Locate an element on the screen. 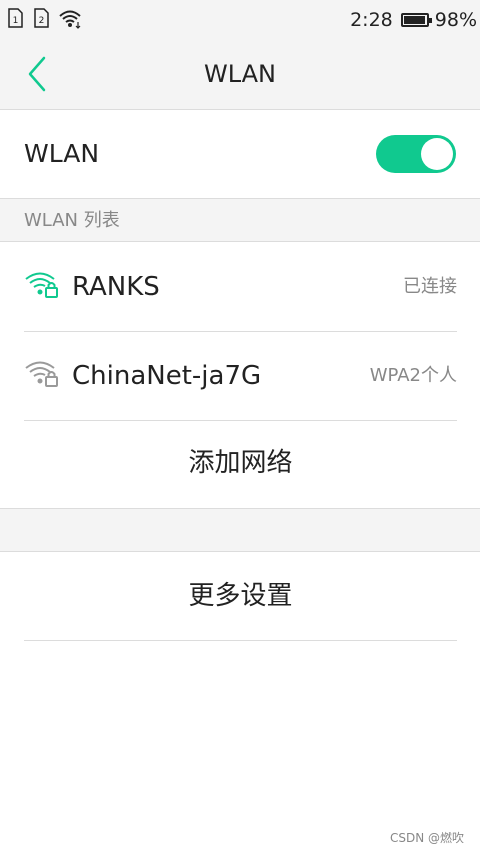 The height and width of the screenshot is (854, 480). section-spacer is located at coordinates (240, 530).